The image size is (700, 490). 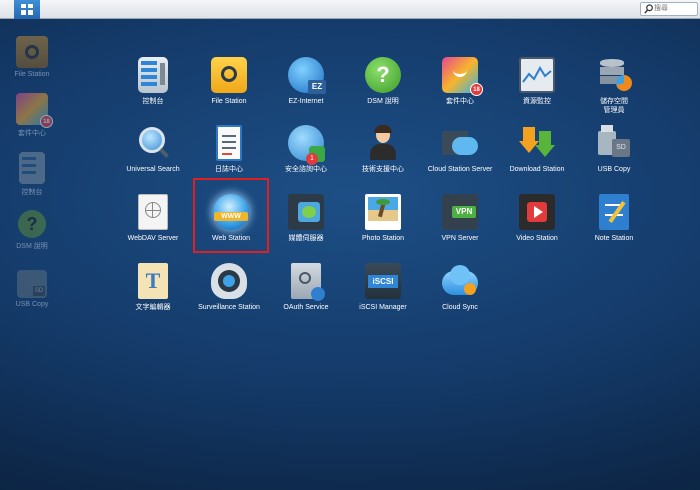 What do you see at coordinates (383, 281) in the screenshot?
I see `iscsi-icon: iSCSI` at bounding box center [383, 281].